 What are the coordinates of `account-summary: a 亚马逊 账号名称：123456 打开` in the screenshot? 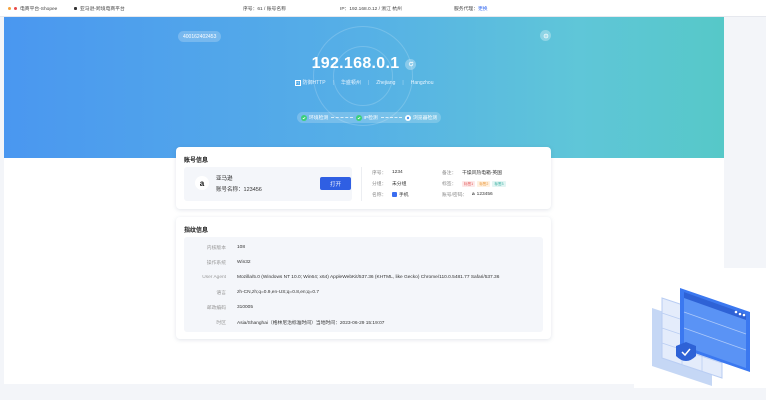 It's located at (268, 184).